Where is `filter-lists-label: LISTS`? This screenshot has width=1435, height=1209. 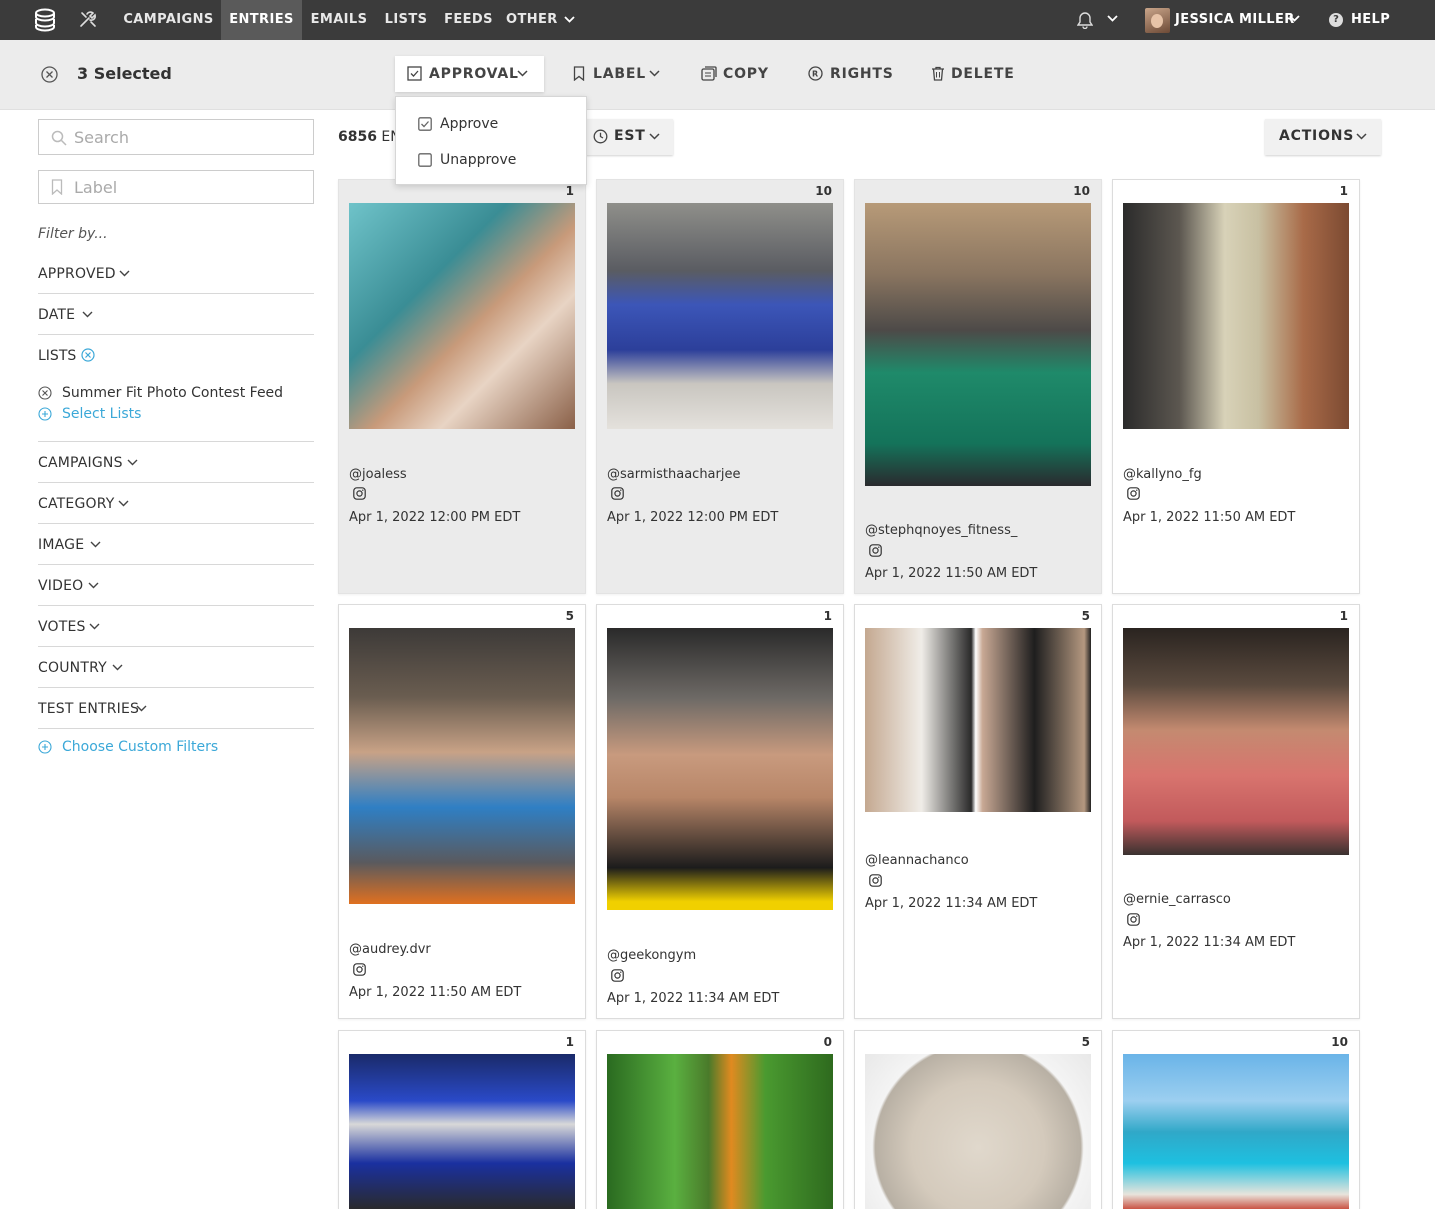 filter-lists-label: LISTS is located at coordinates (57, 356).